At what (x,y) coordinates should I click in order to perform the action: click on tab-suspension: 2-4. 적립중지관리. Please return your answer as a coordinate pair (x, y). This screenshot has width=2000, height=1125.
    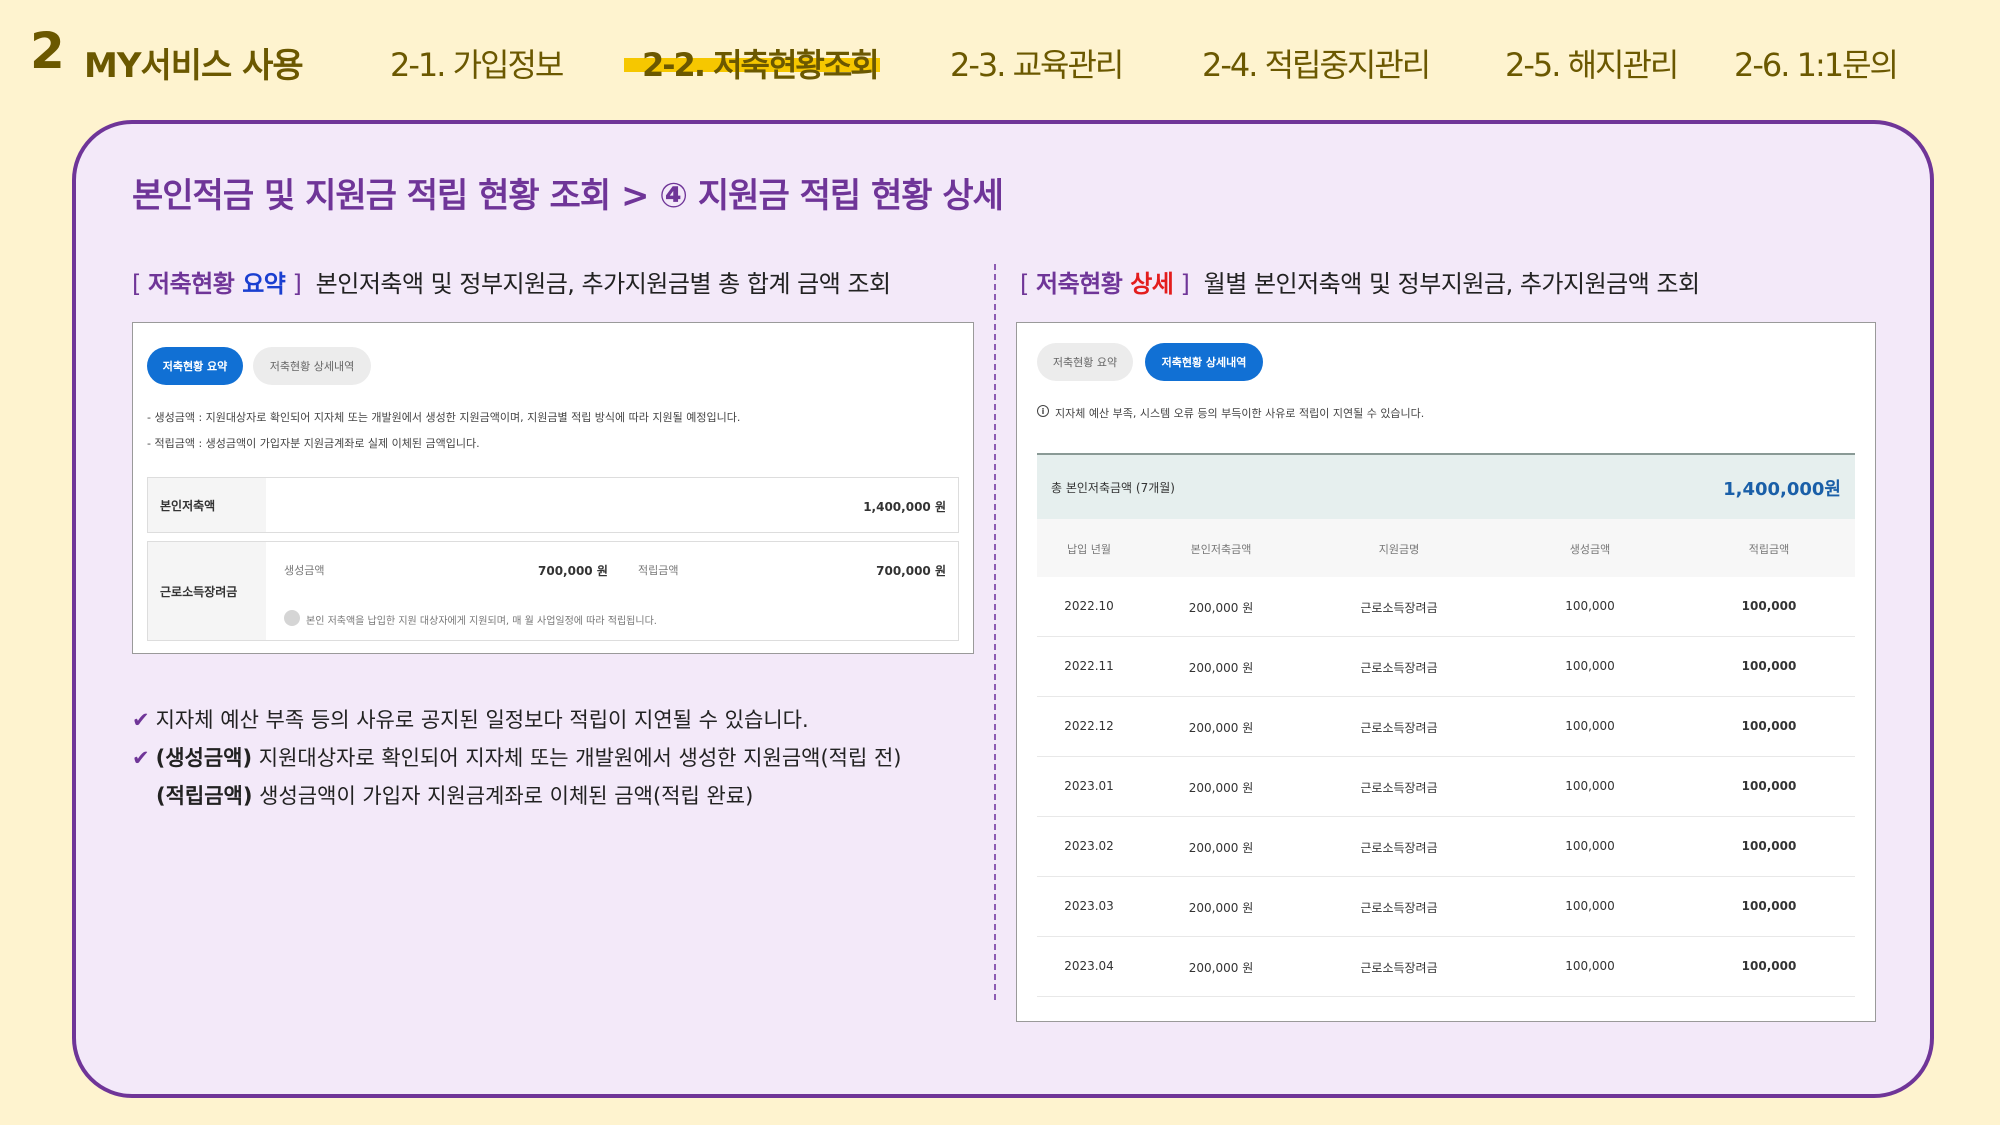
    Looking at the image, I should click on (1316, 63).